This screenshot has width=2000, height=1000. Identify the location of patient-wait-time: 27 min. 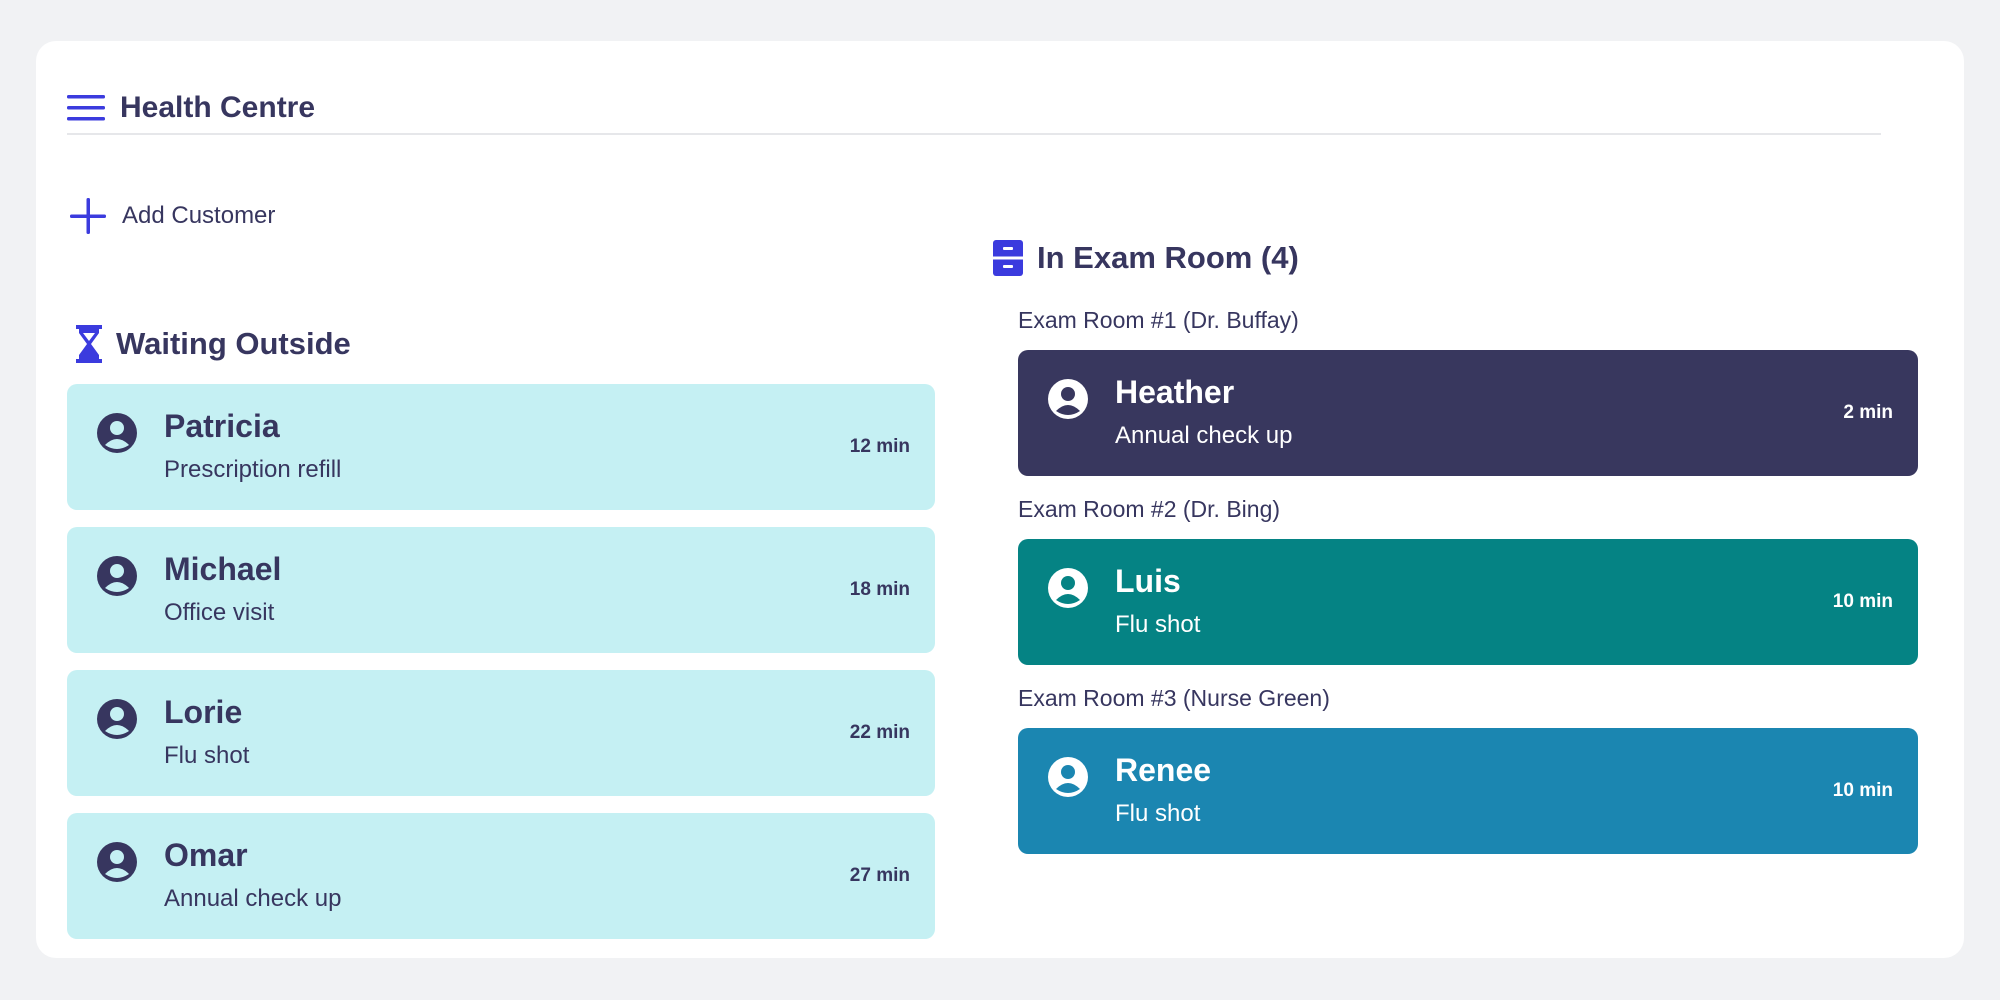
(879, 875).